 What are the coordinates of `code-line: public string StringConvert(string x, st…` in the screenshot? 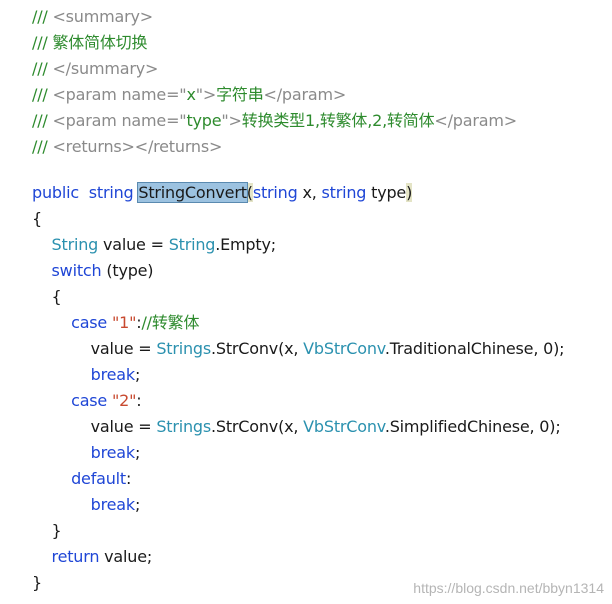 It's located at (222, 193).